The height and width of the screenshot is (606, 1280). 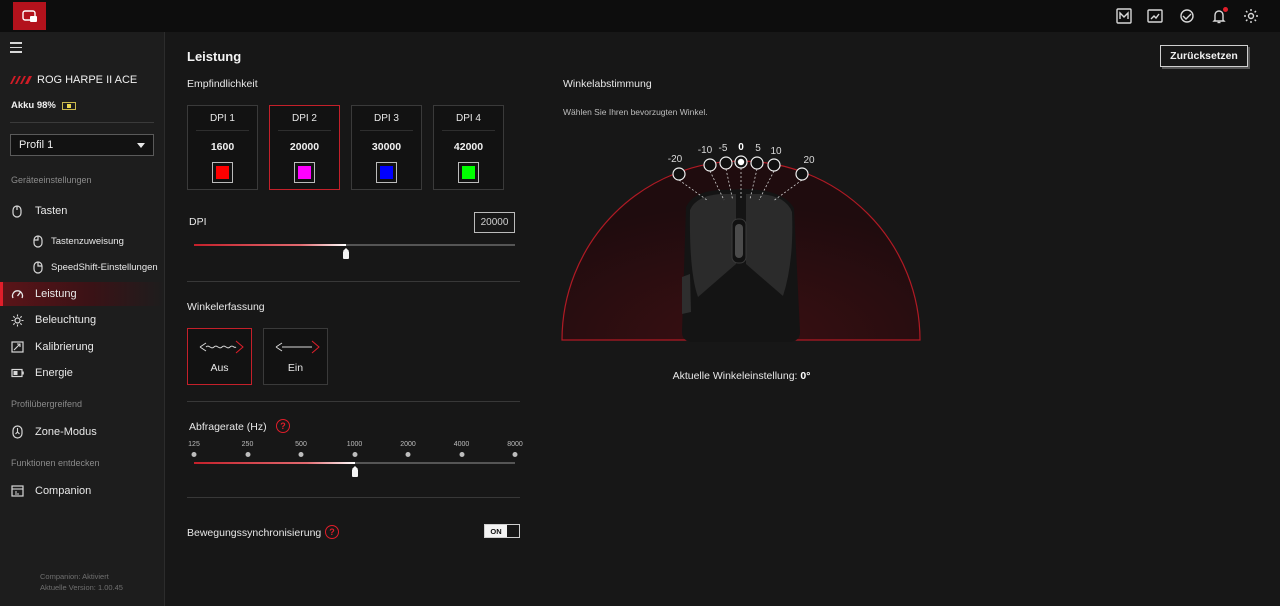 What do you see at coordinates (82, 267) in the screenshot?
I see `sidebar-item-speedshift: SpeedShift-Einstellungen` at bounding box center [82, 267].